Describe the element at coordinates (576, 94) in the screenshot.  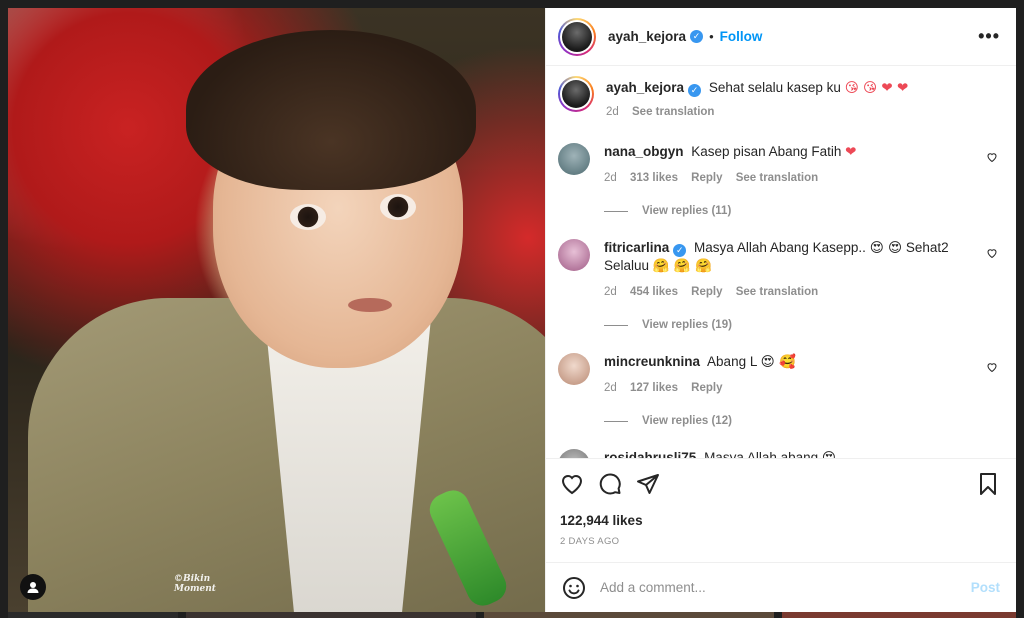
I see `caption-avatar` at that location.